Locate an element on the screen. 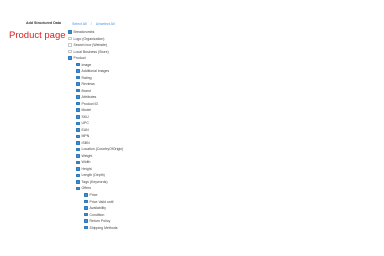  tree-item: Tags (Keywords) is located at coordinates (92, 182).